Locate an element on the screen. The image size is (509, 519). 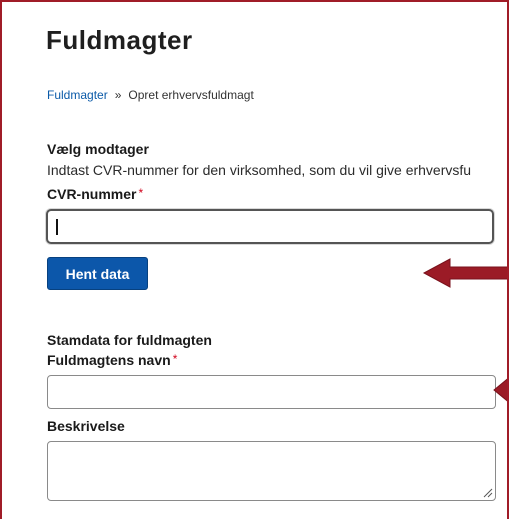
cvr-number-input is located at coordinates (270, 226).